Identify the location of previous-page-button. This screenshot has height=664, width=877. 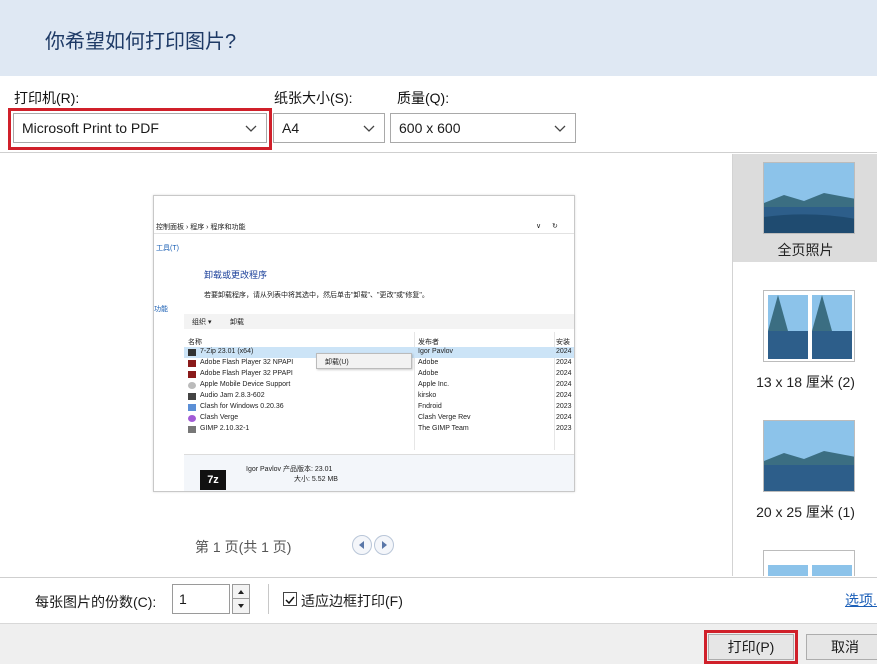
(362, 545).